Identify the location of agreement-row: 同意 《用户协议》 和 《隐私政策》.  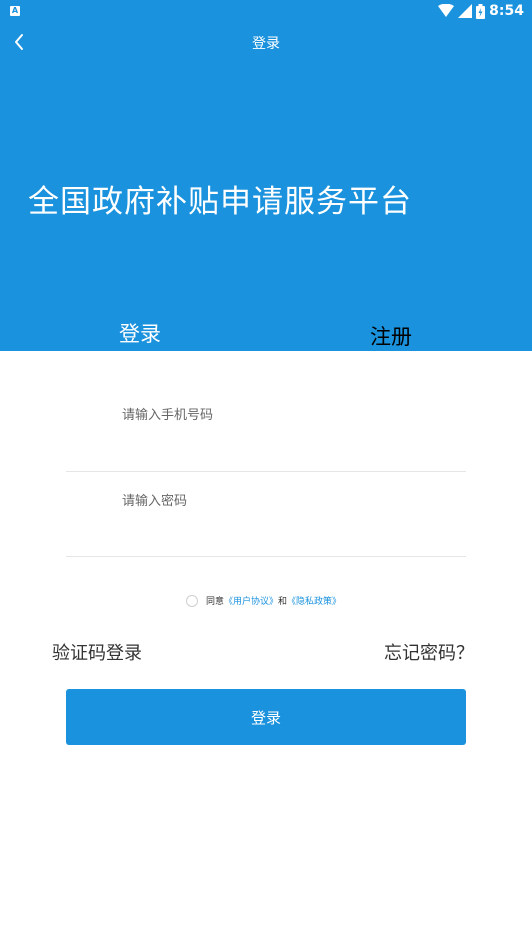
(263, 600).